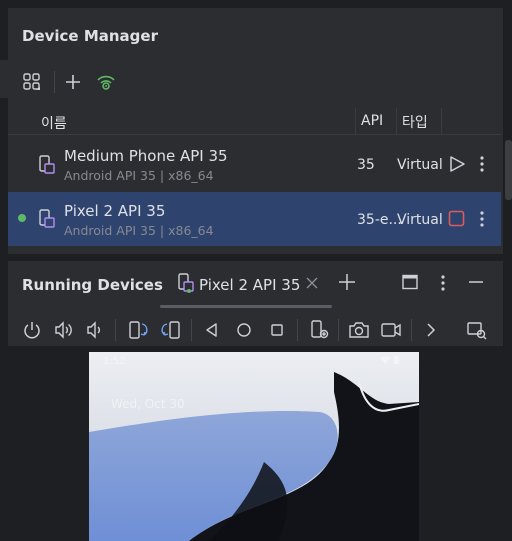 The height and width of the screenshot is (541, 512). What do you see at coordinates (390, 360) in the screenshot?
I see `status-bar-icons` at bounding box center [390, 360].